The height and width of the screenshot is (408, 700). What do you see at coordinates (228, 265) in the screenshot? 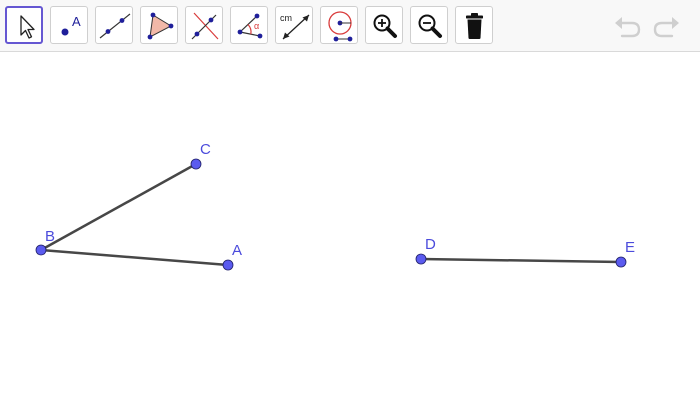
I see `point-a` at bounding box center [228, 265].